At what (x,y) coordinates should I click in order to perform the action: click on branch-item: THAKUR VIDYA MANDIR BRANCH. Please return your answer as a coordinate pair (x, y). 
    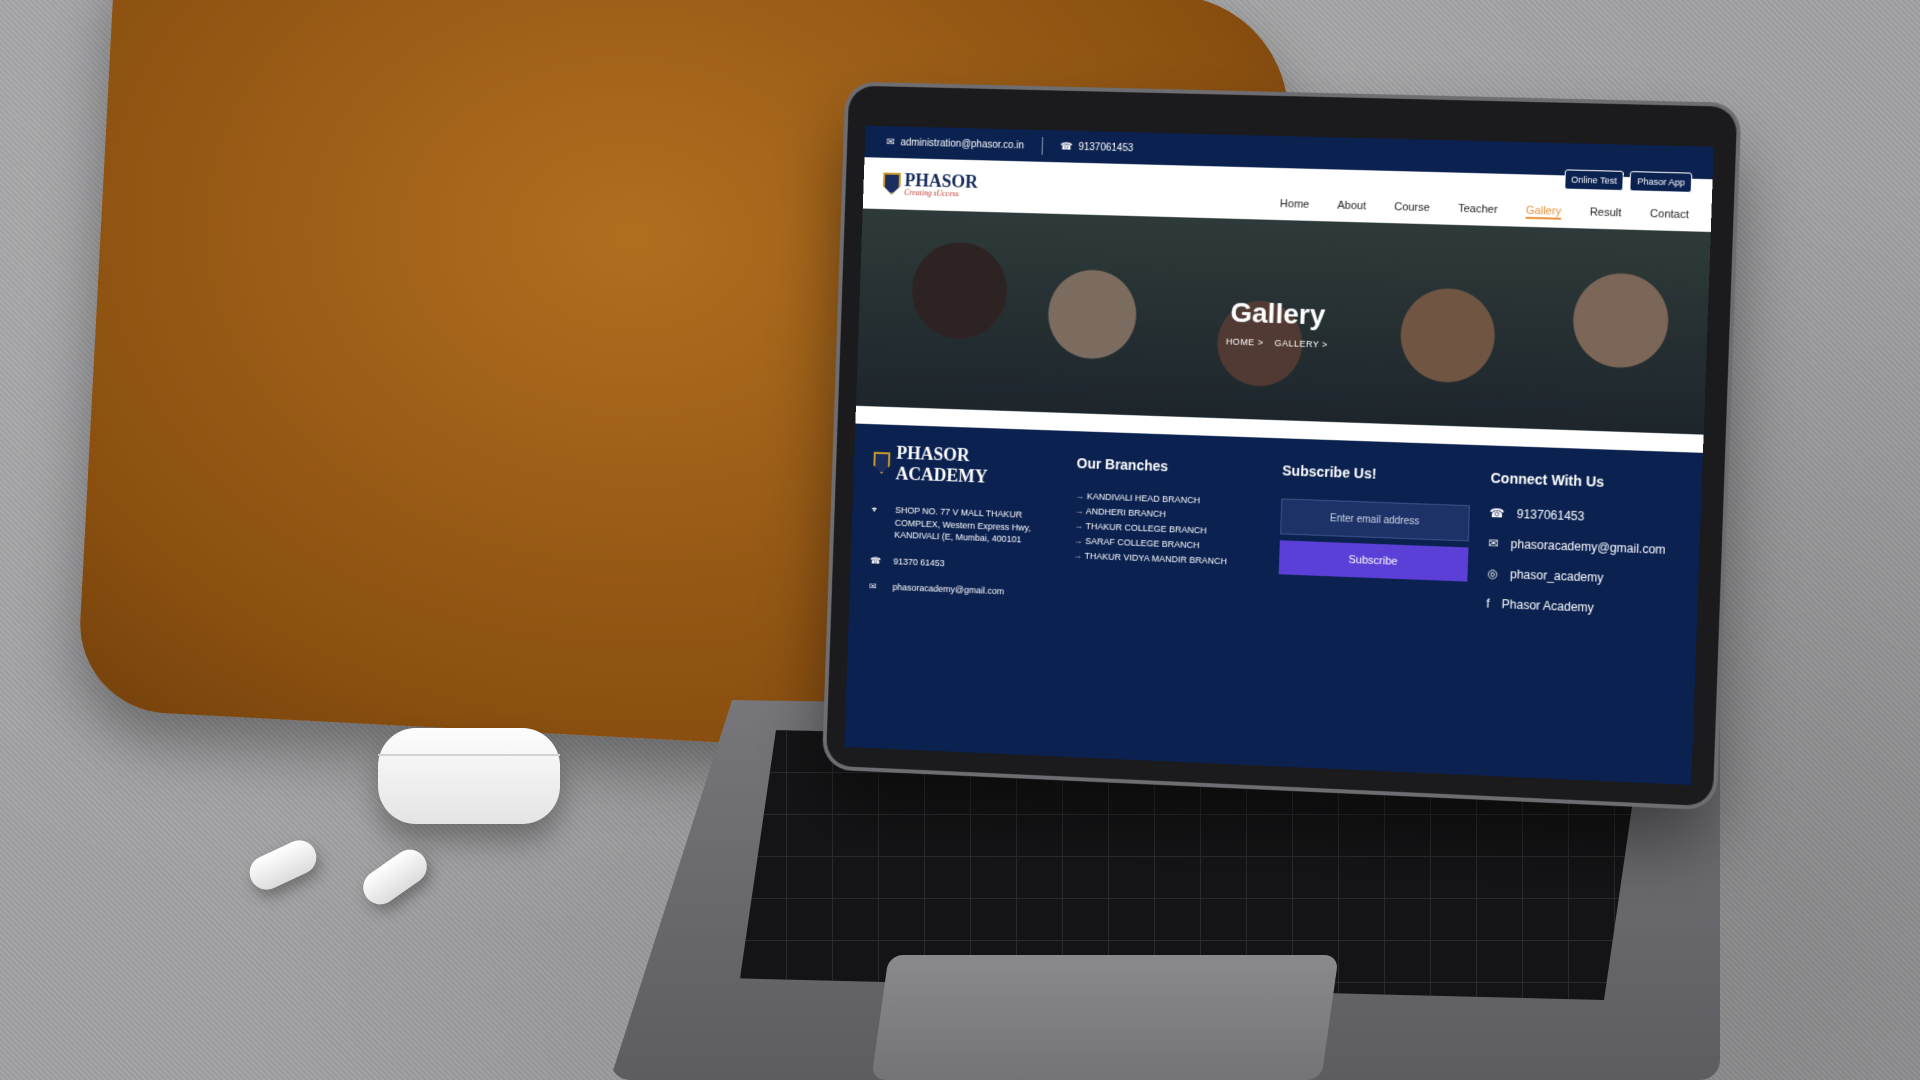
    Looking at the image, I should click on (1166, 558).